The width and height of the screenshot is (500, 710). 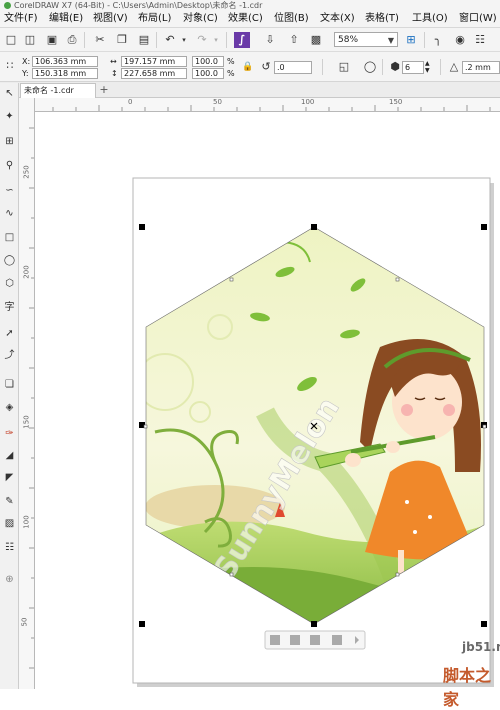 I want to click on menu-table: 表格(T), so click(x=382, y=19).